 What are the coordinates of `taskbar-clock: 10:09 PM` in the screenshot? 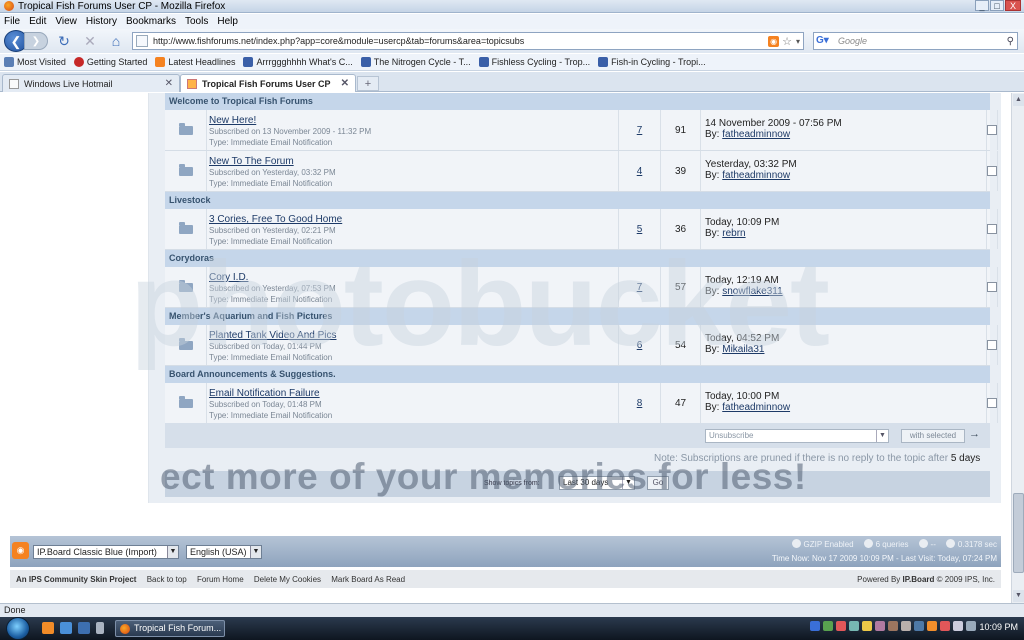 It's located at (998, 627).